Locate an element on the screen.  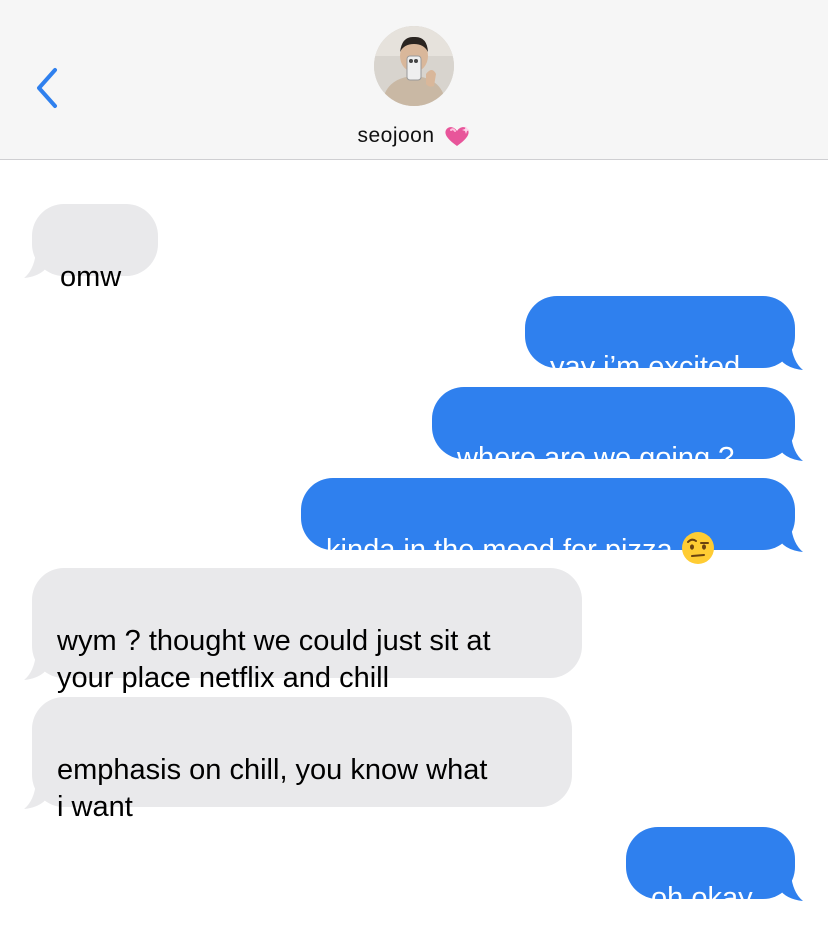
message-text: emphasis on chill, you know what i want is located at coordinates (272, 788).